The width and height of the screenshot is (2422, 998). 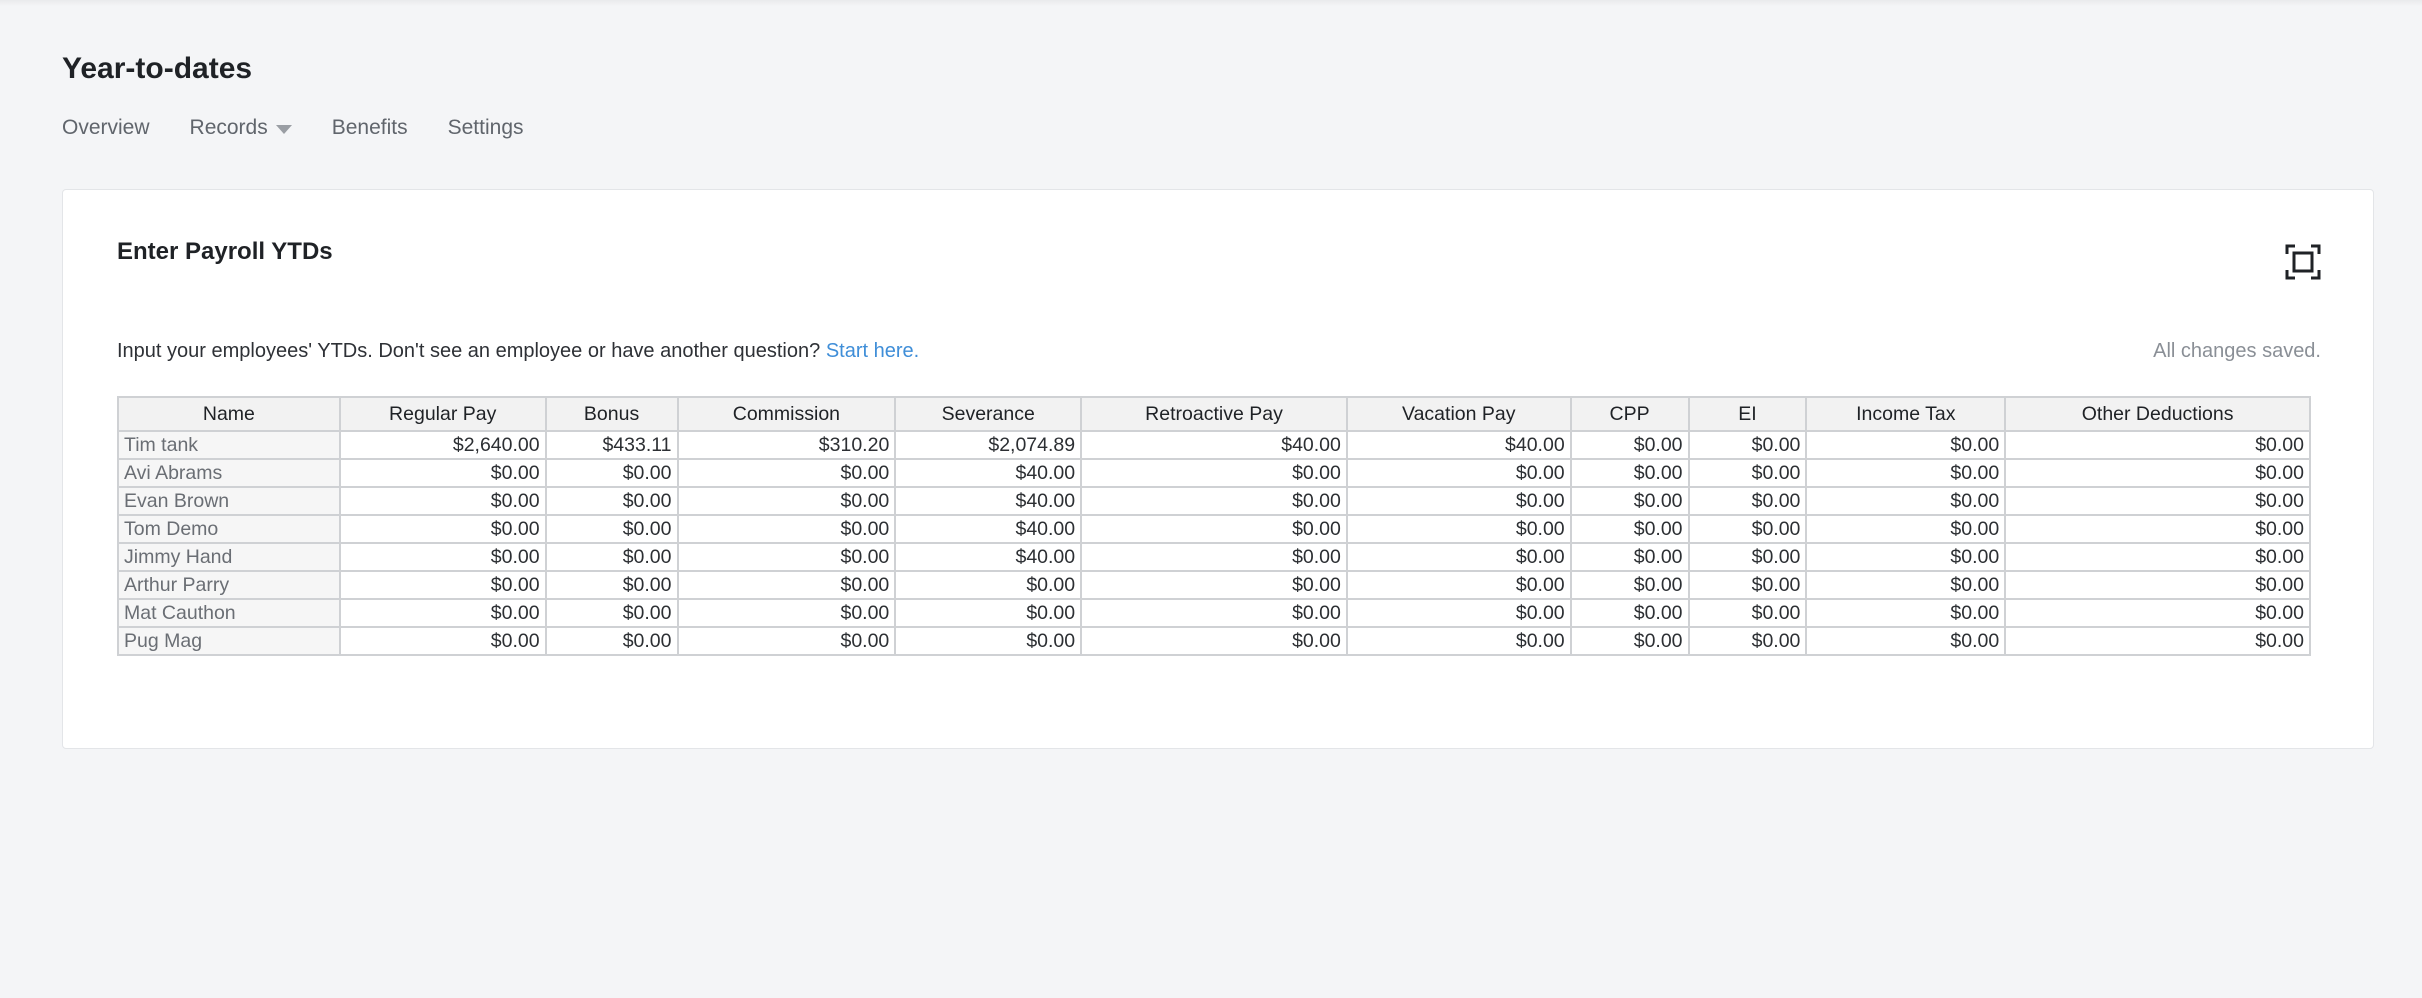 I want to click on column-header: Income Tax, so click(x=1906, y=414).